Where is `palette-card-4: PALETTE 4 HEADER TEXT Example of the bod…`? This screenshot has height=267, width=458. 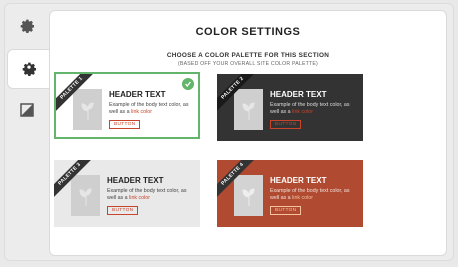
palette-card-4: PALETTE 4 HEADER TEXT Example of the bod… is located at coordinates (290, 193).